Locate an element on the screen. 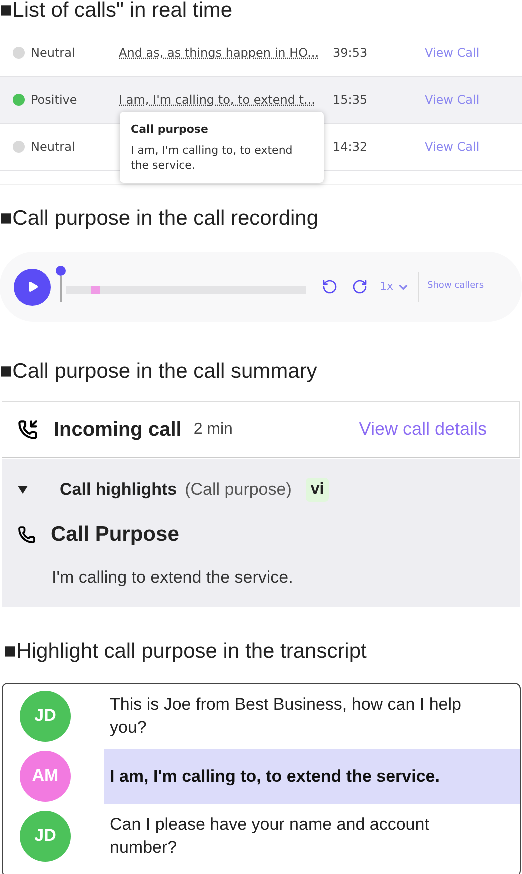 Image resolution: width=522 pixels, height=874 pixels. phone-icon is located at coordinates (27, 535).